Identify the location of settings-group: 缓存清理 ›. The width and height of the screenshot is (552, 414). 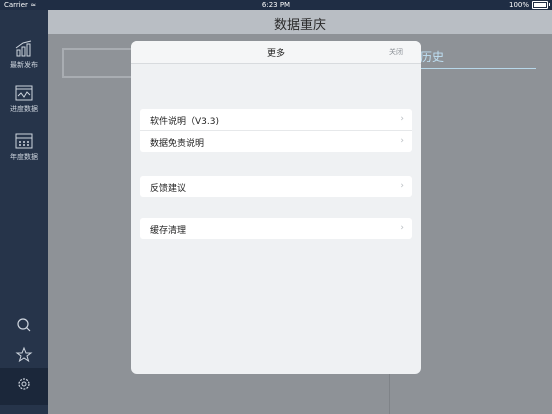
(276, 228).